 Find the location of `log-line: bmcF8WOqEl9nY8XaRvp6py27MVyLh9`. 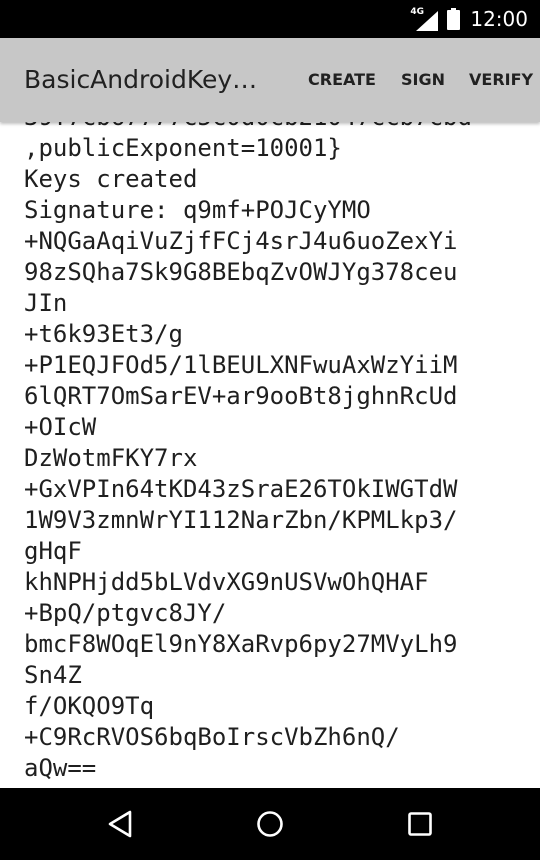

log-line: bmcF8WOqEl9nY8XaRvp6py27MVyLh9 is located at coordinates (241, 644).